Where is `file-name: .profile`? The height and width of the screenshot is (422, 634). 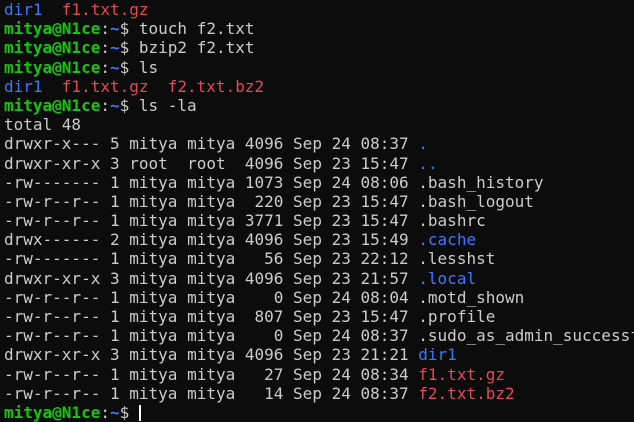 file-name: .profile is located at coordinates (457, 316).